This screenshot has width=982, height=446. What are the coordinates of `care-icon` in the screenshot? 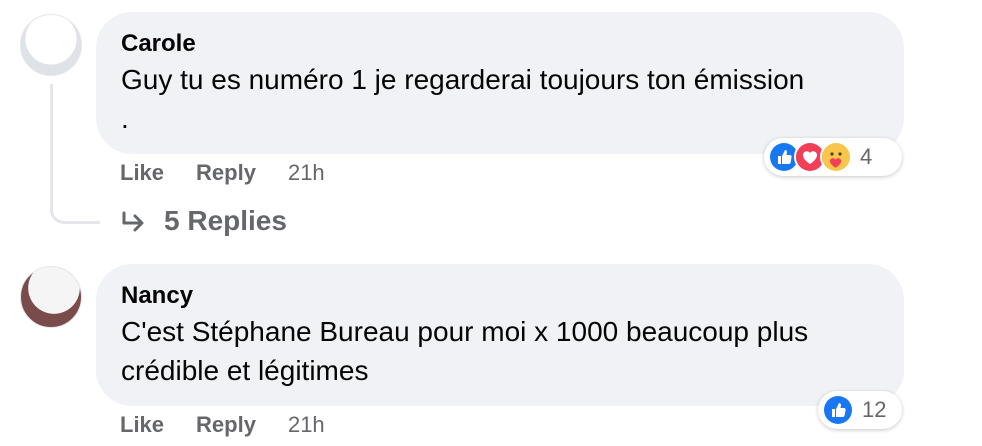 It's located at (836, 157).